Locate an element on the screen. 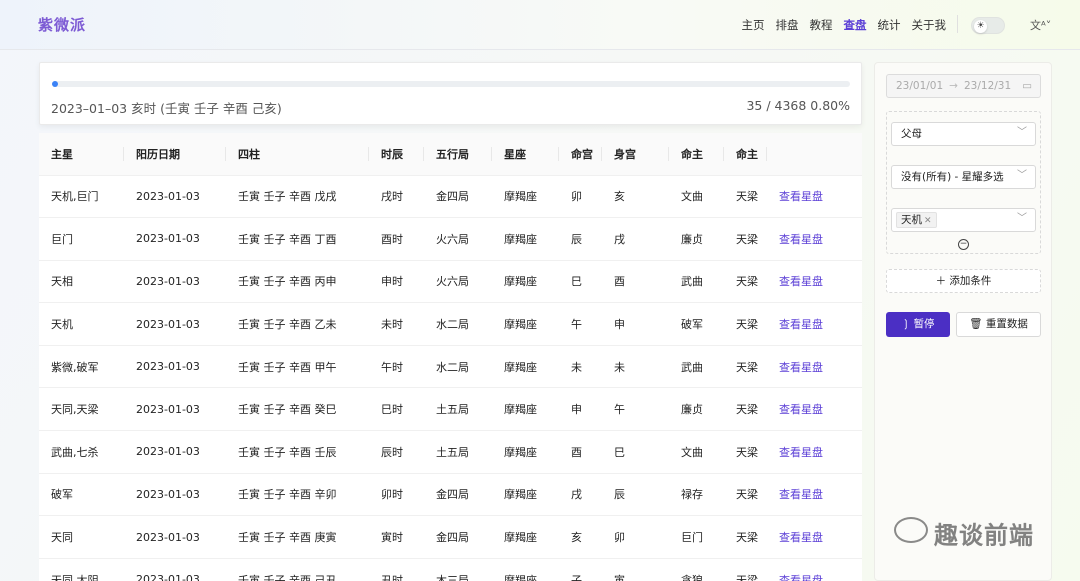 Image resolution: width=1080 pixels, height=581 pixels. pause-button: ❳ 暂停 is located at coordinates (918, 324).